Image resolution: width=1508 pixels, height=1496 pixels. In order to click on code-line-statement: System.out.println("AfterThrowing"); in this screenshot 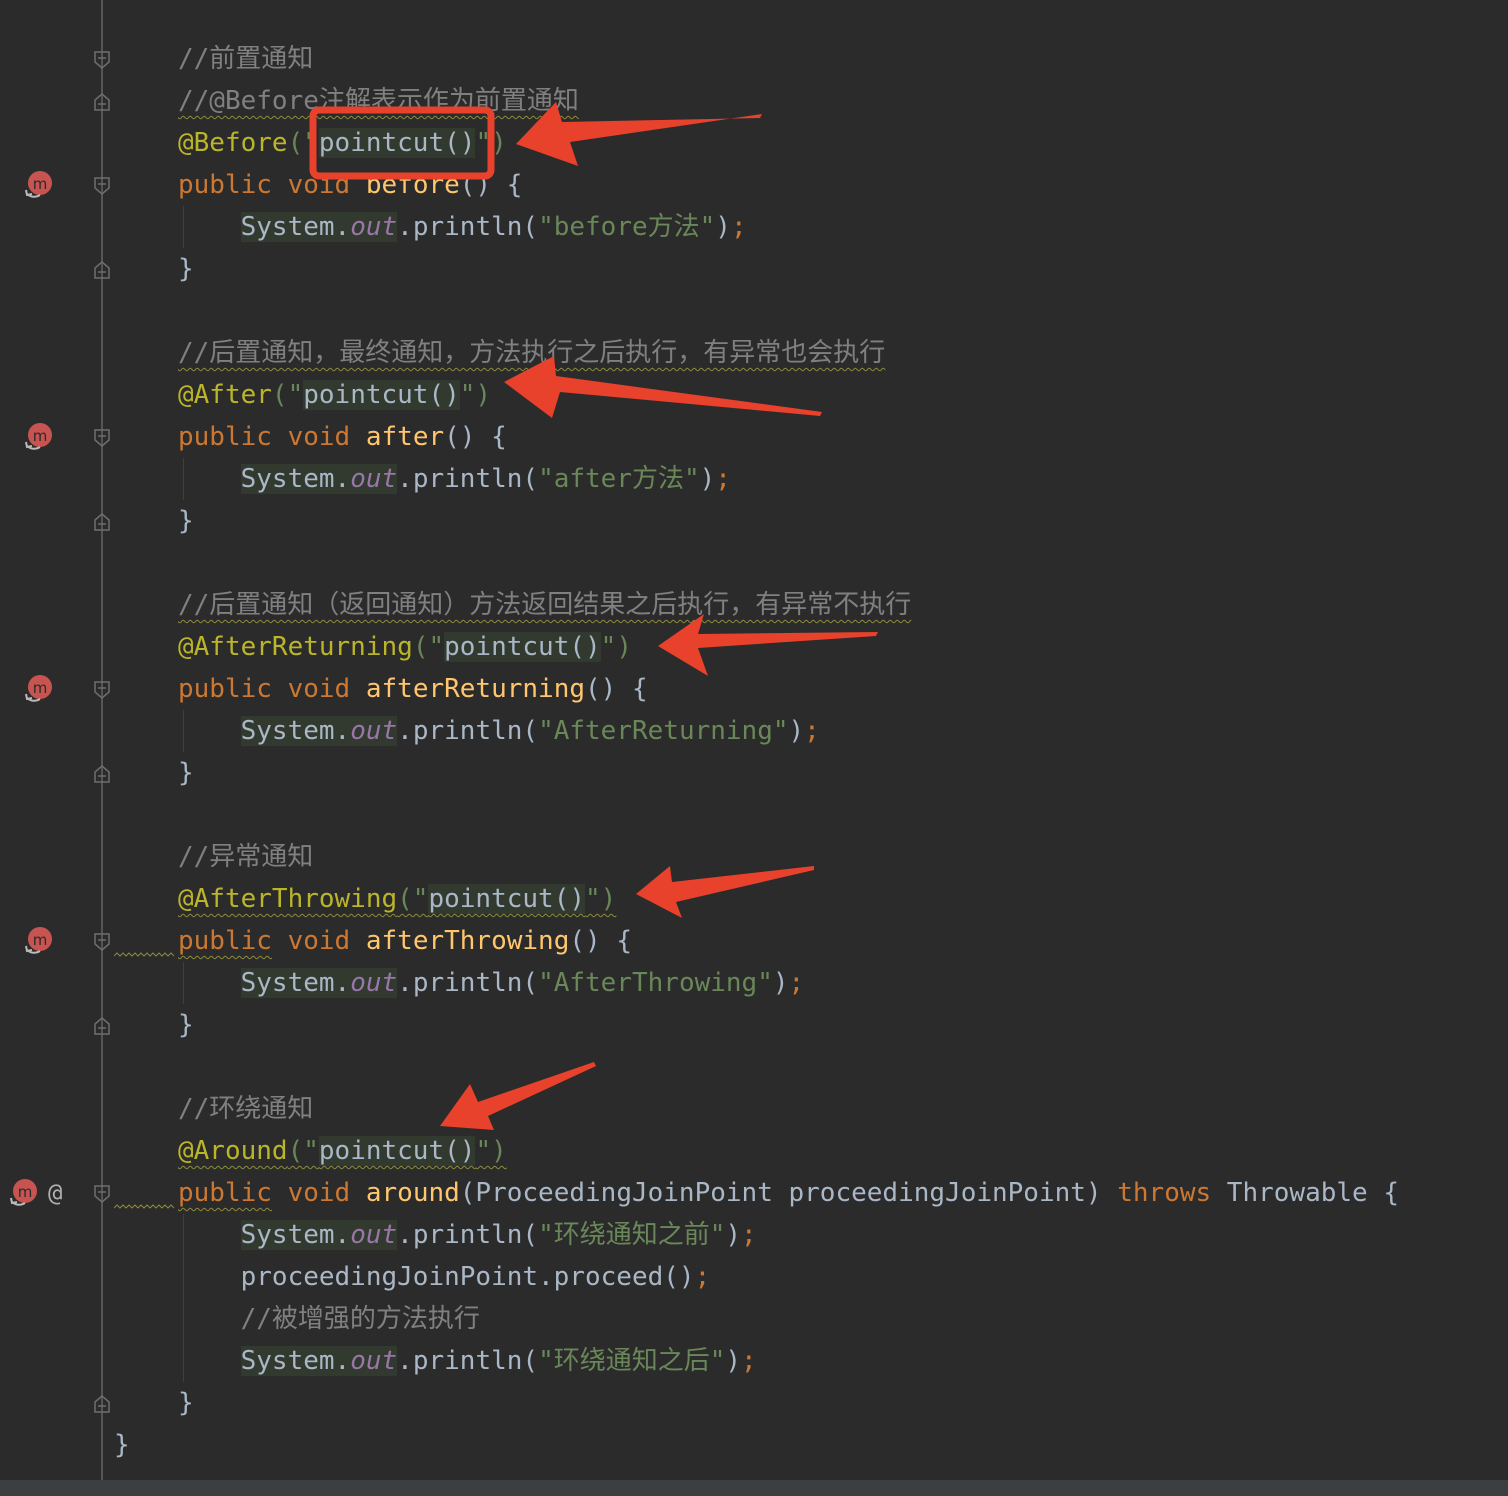, I will do `click(491, 983)`.